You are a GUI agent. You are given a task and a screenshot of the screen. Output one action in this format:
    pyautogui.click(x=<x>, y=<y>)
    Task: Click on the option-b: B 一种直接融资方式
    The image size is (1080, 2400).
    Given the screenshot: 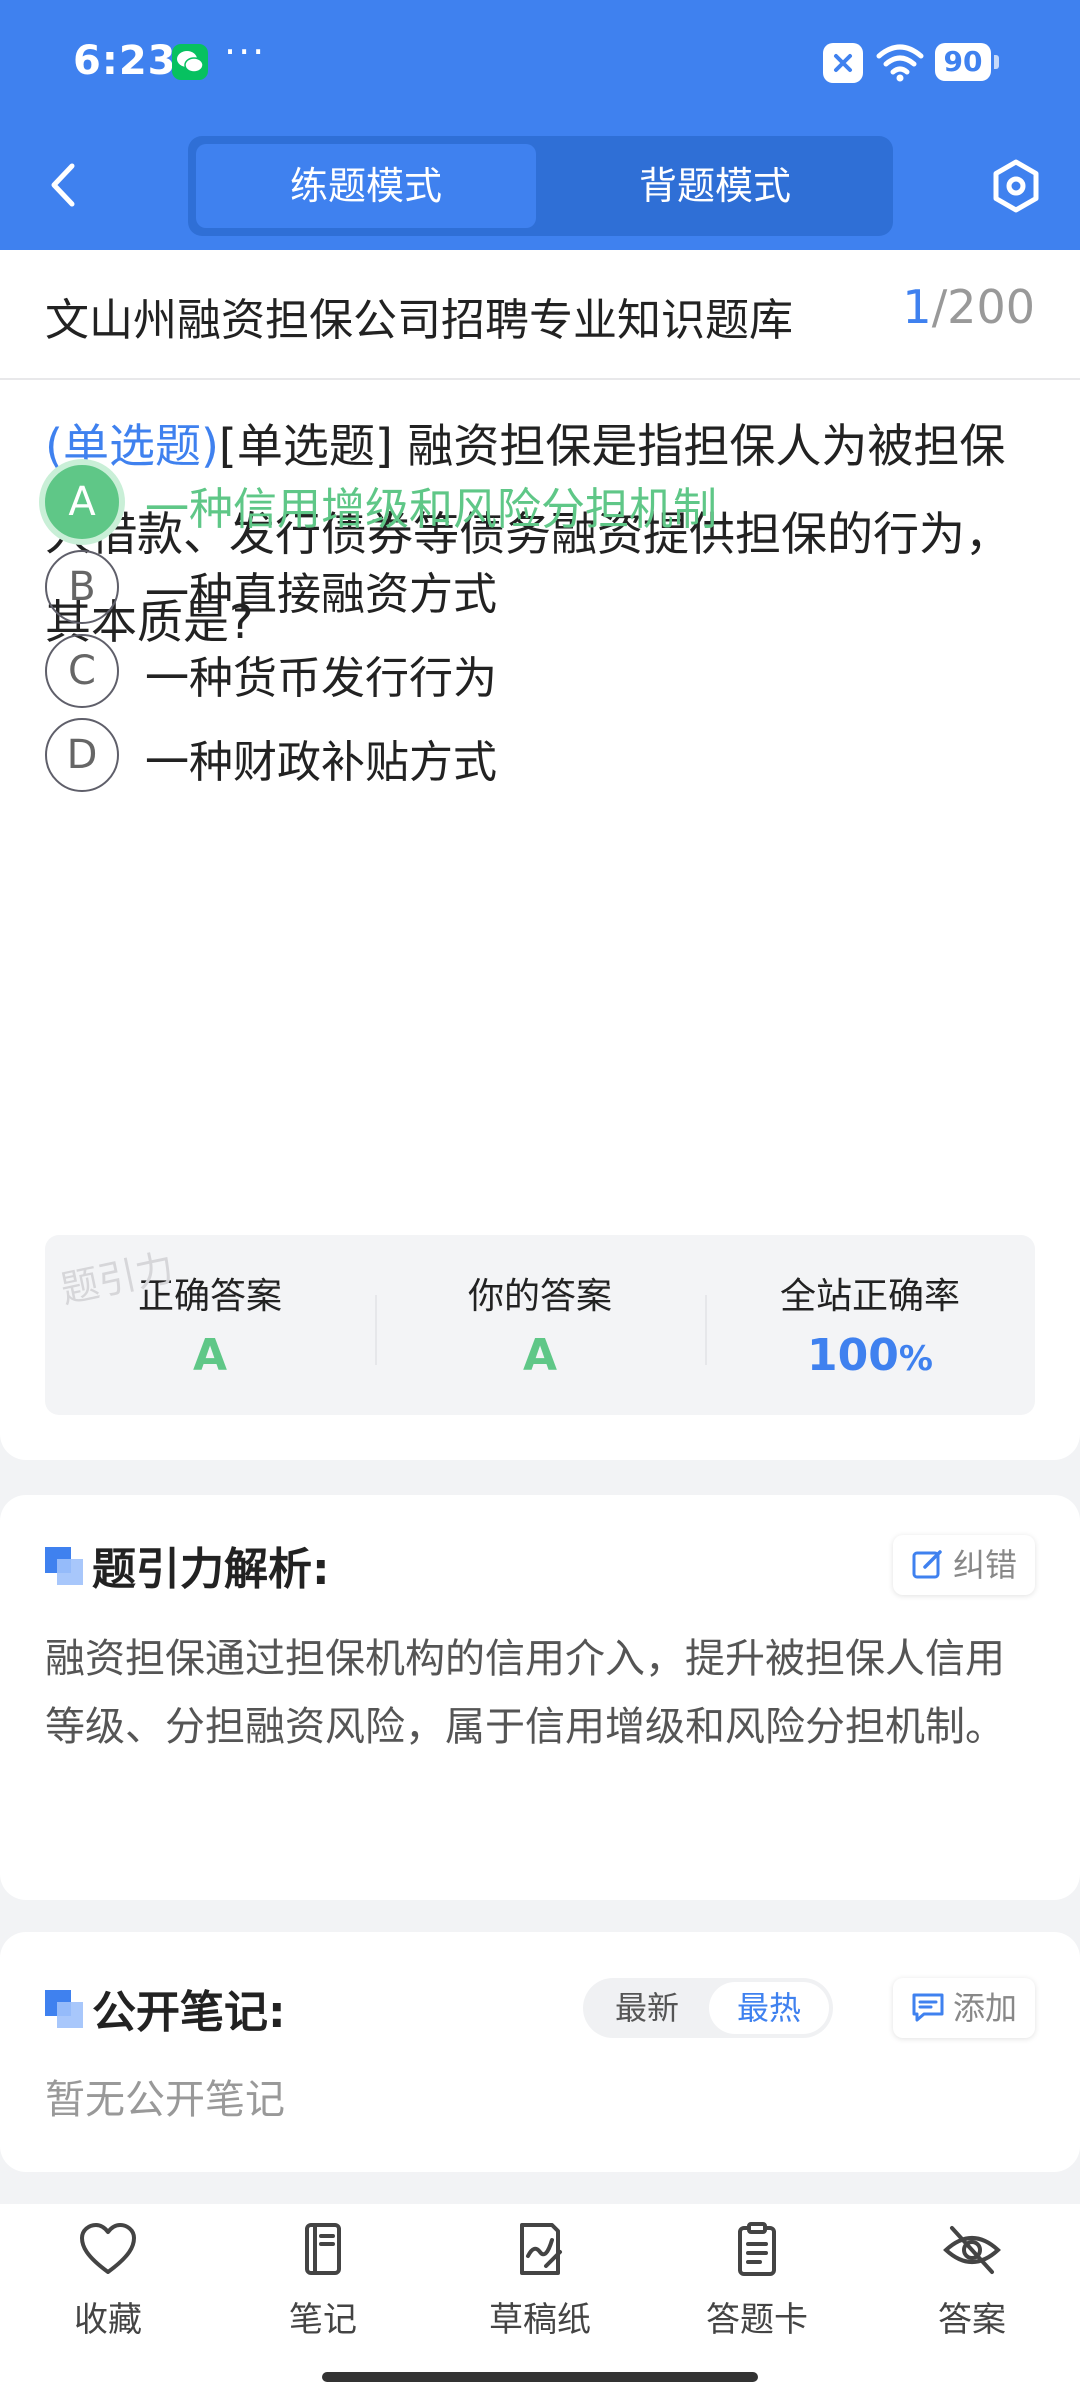 What is the action you would take?
    pyautogui.click(x=540, y=588)
    